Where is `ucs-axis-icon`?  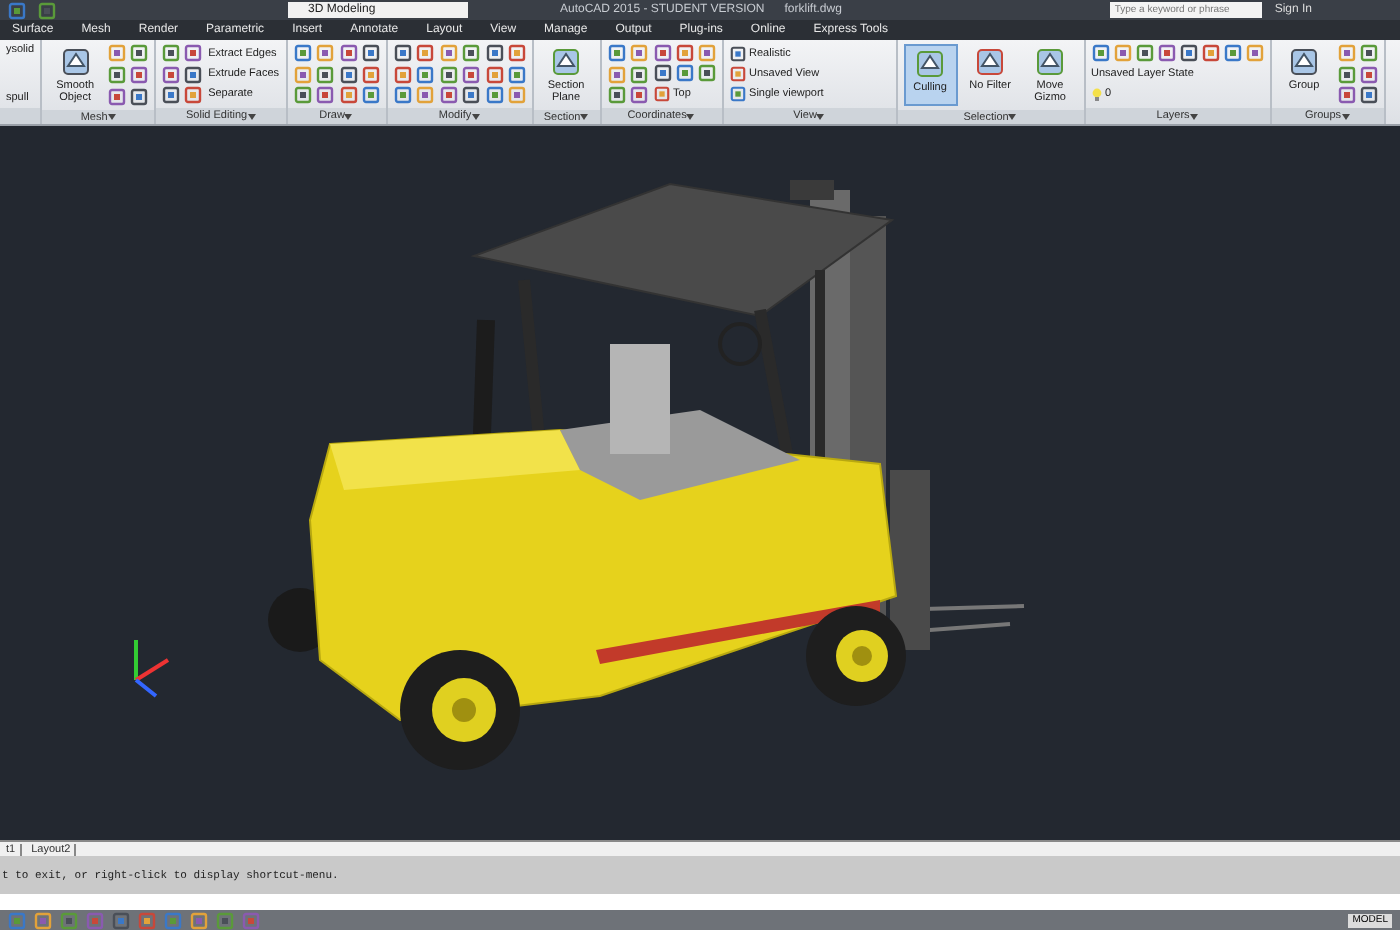 ucs-axis-icon is located at coordinates (152, 669).